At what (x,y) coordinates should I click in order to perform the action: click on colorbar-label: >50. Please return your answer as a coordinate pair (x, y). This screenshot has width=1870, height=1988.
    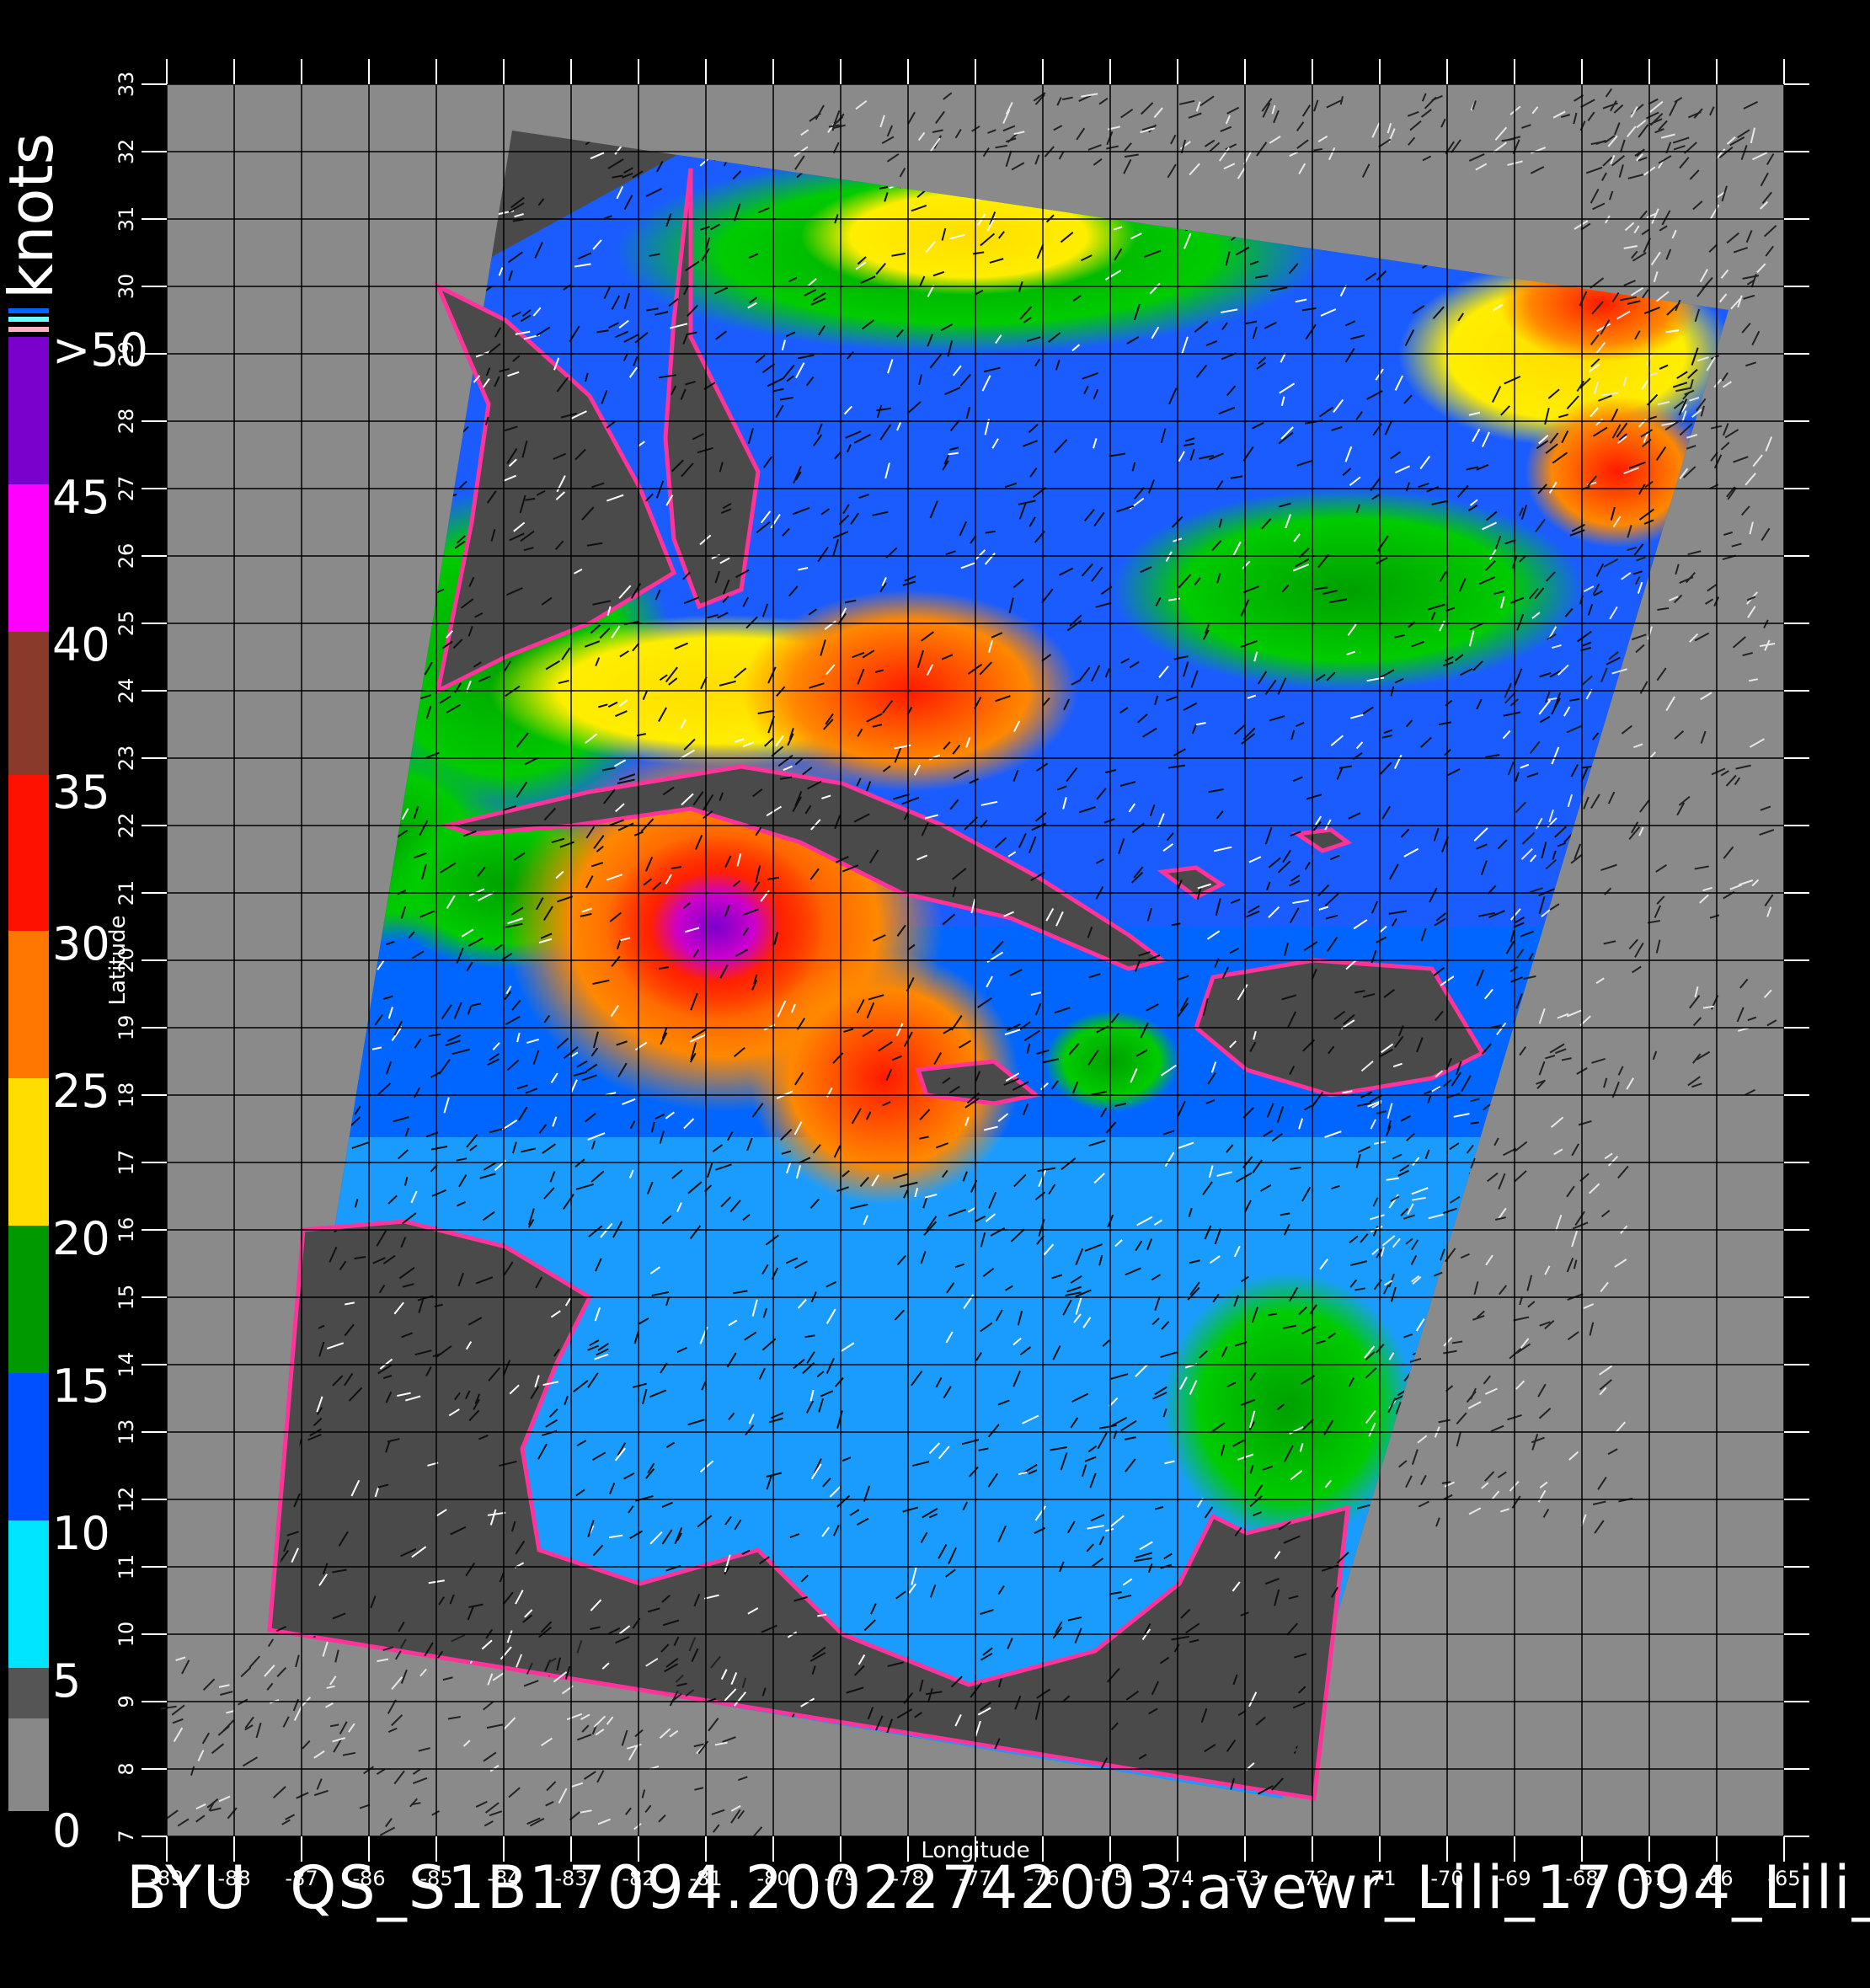
    Looking at the image, I should click on (100, 350).